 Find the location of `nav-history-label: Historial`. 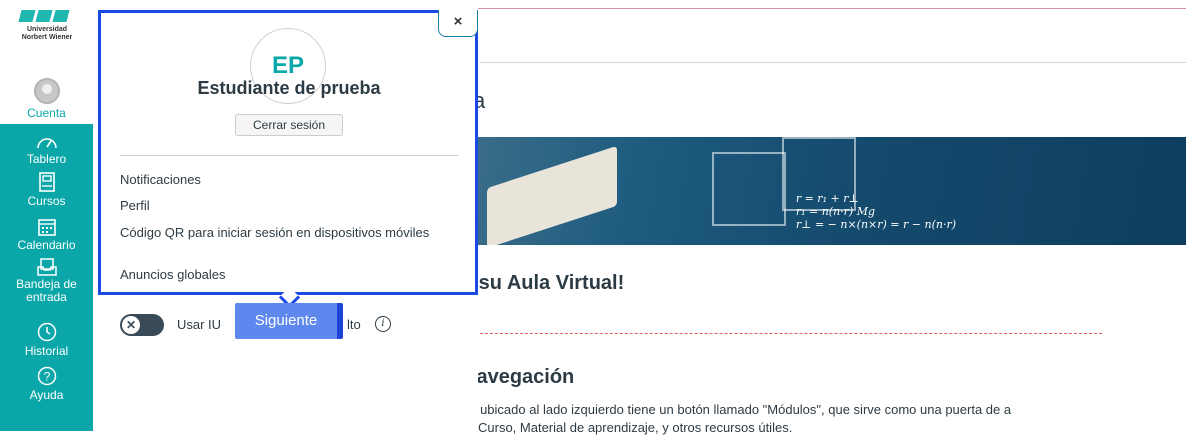

nav-history-label: Historial is located at coordinates (46, 351).